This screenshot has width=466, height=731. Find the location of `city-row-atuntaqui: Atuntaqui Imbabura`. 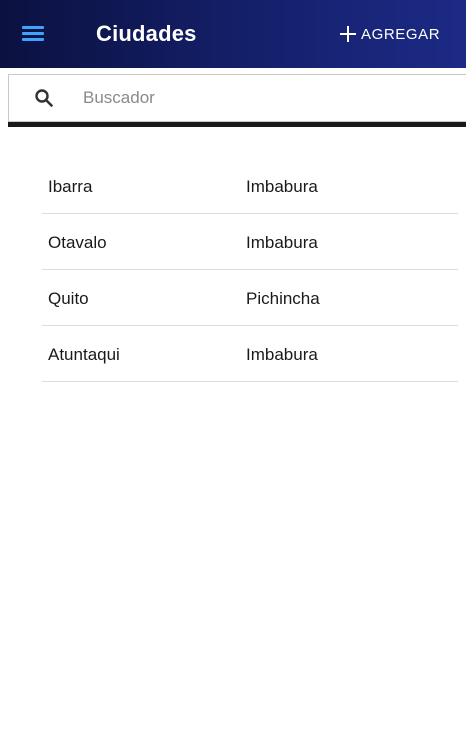

city-row-atuntaqui: Atuntaqui Imbabura is located at coordinates (250, 354).